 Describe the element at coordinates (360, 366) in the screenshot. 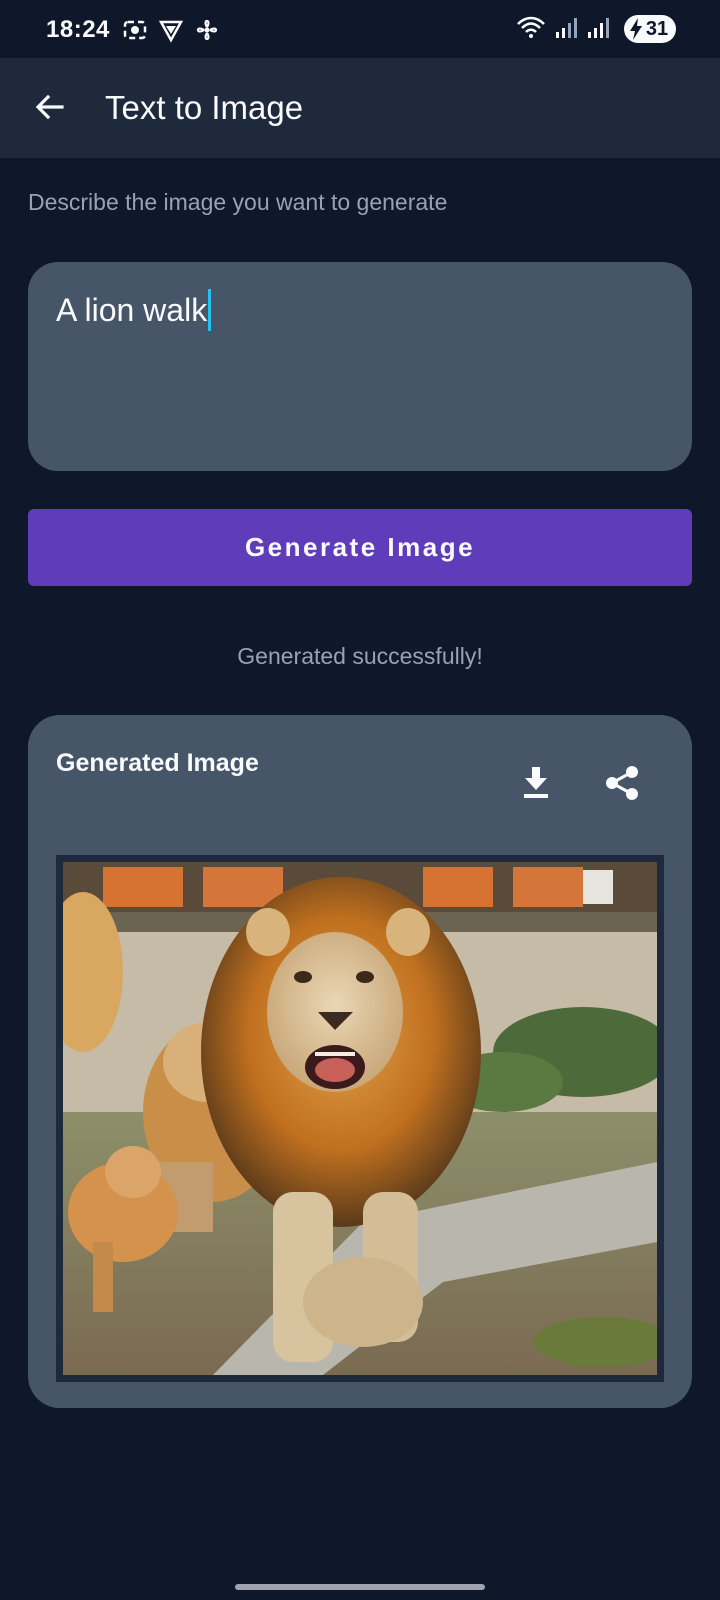

I see `prompt-input: A lion walk` at that location.